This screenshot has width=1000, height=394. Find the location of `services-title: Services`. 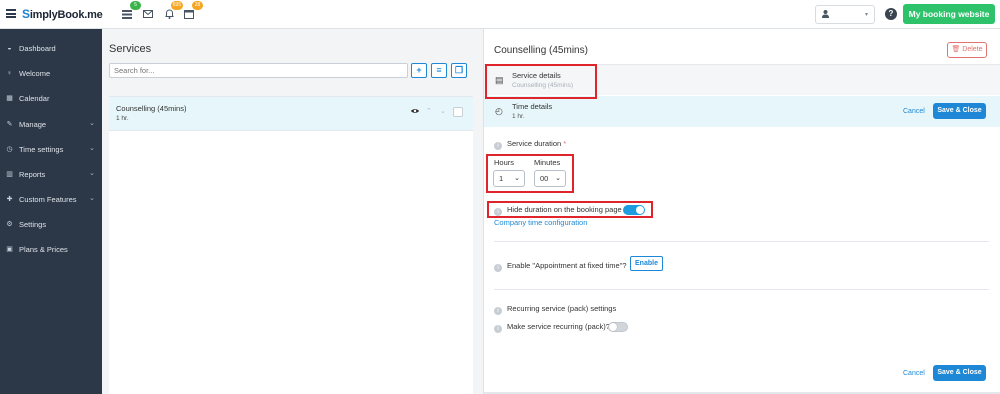

services-title: Services is located at coordinates (130, 49).